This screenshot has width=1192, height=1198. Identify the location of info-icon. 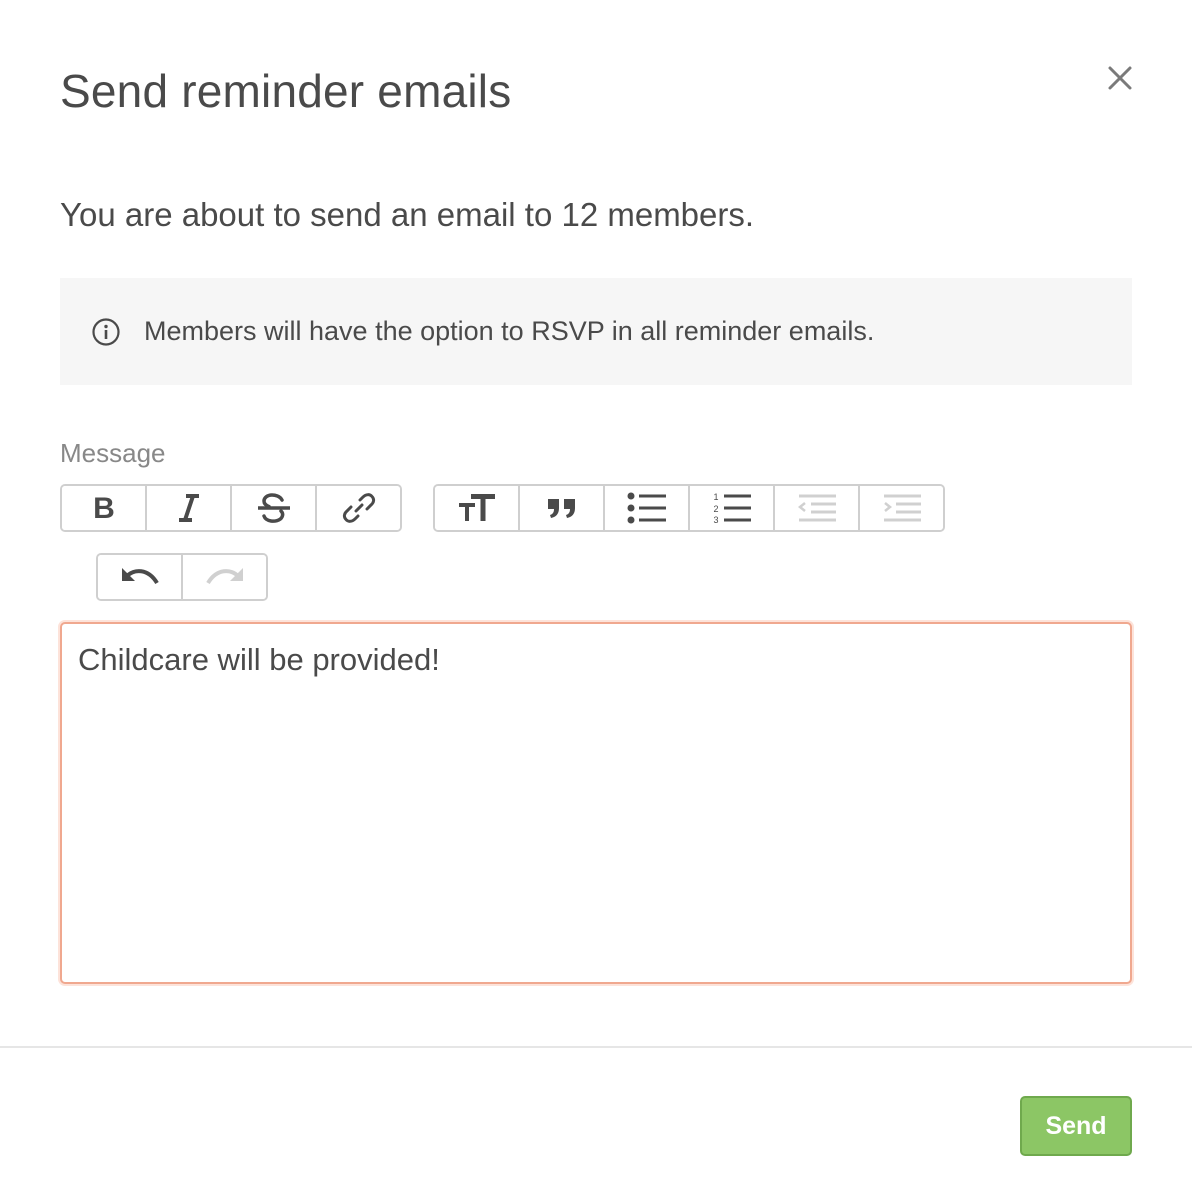
(106, 332).